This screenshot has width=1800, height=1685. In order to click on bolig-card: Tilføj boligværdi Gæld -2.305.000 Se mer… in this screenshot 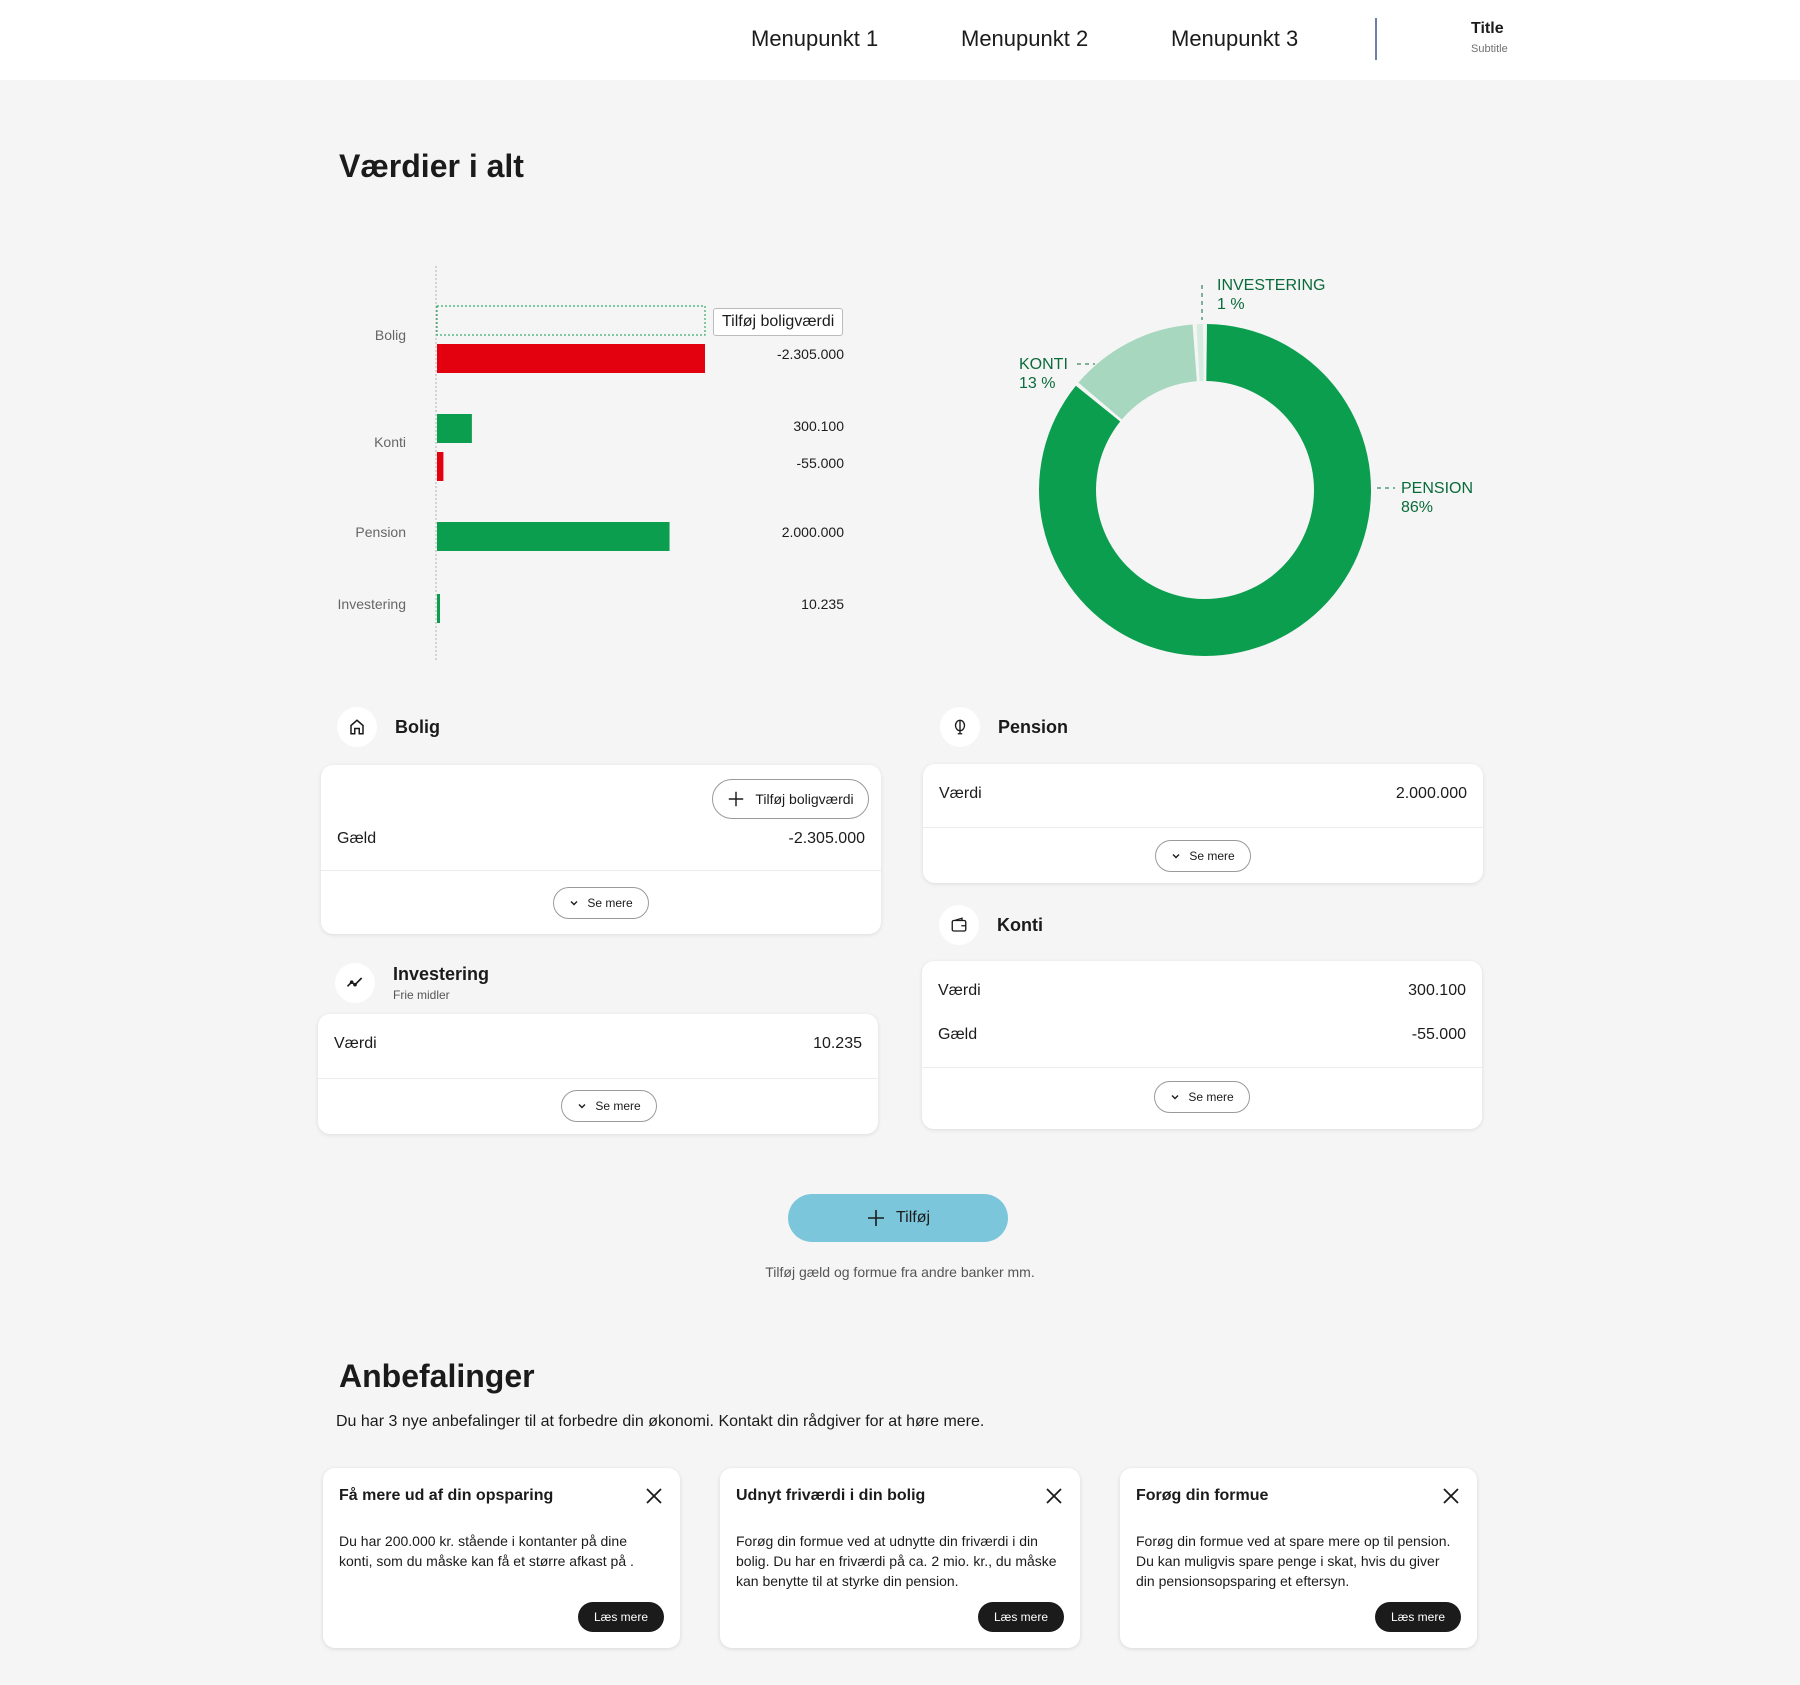, I will do `click(601, 849)`.